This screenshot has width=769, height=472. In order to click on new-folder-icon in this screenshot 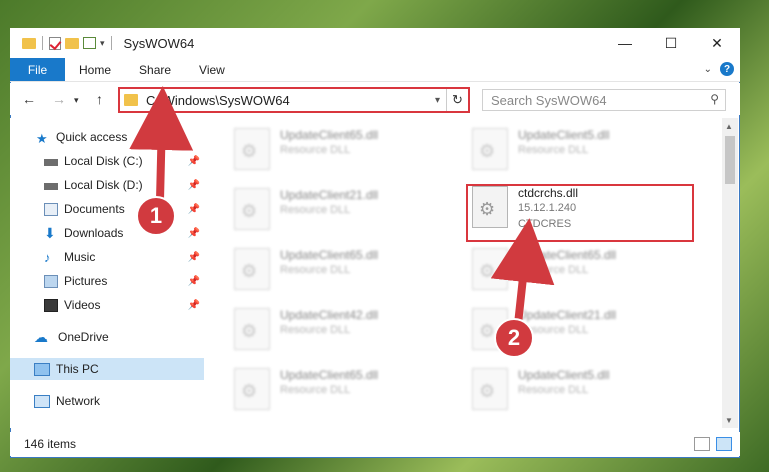, I will do `click(72, 43)`.